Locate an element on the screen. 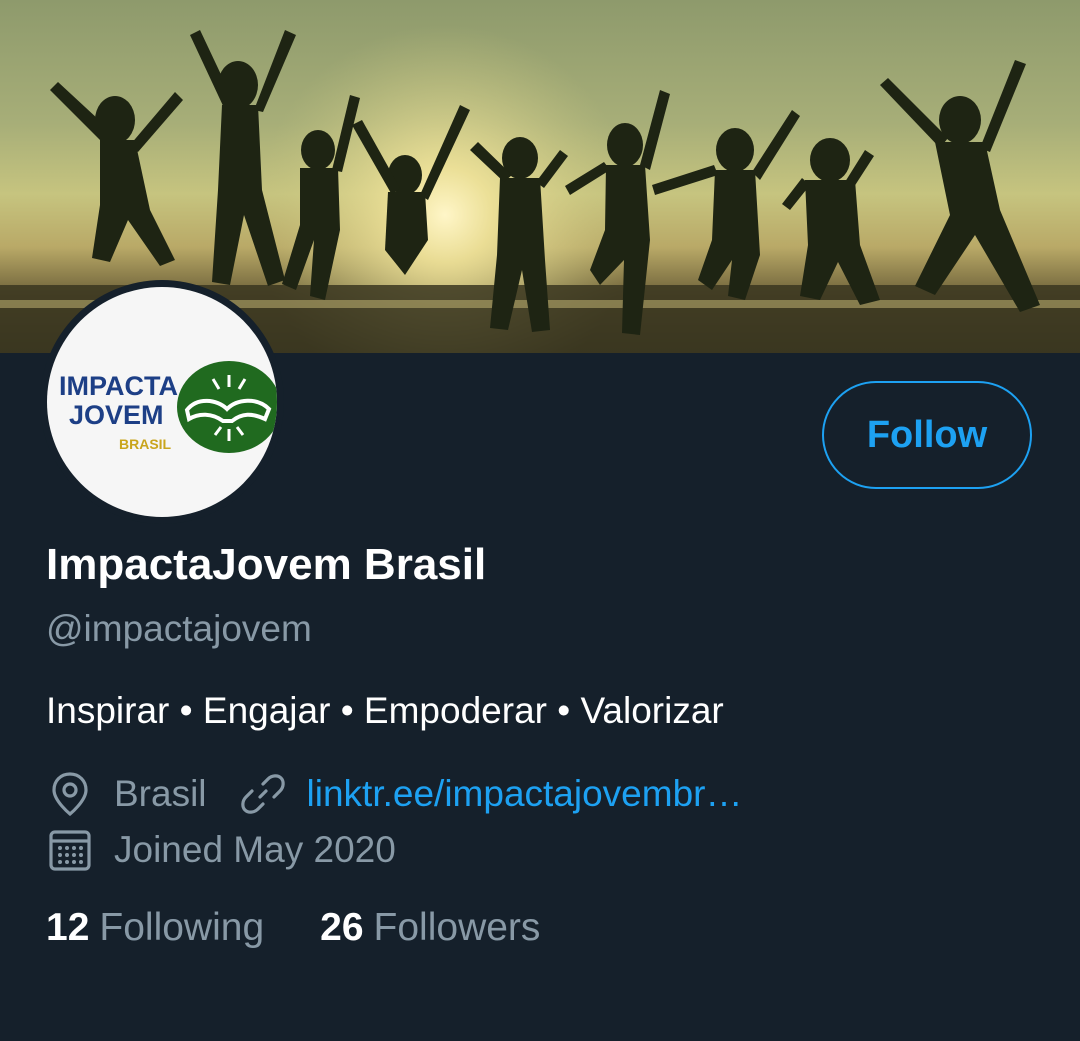 This screenshot has width=1080, height=1041. profile-stats: 12 Following 26 Followers is located at coordinates (321, 928).